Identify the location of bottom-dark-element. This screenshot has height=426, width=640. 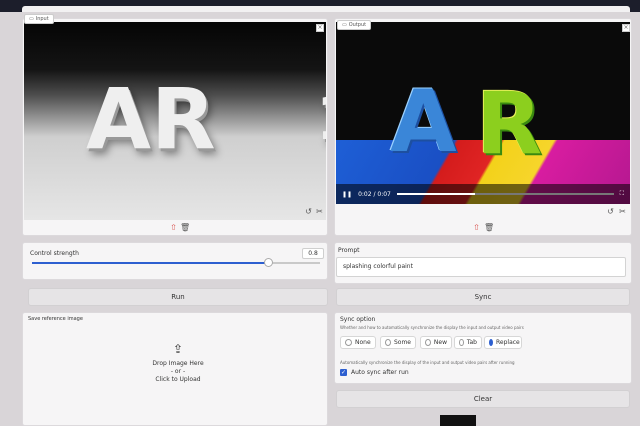
(458, 420).